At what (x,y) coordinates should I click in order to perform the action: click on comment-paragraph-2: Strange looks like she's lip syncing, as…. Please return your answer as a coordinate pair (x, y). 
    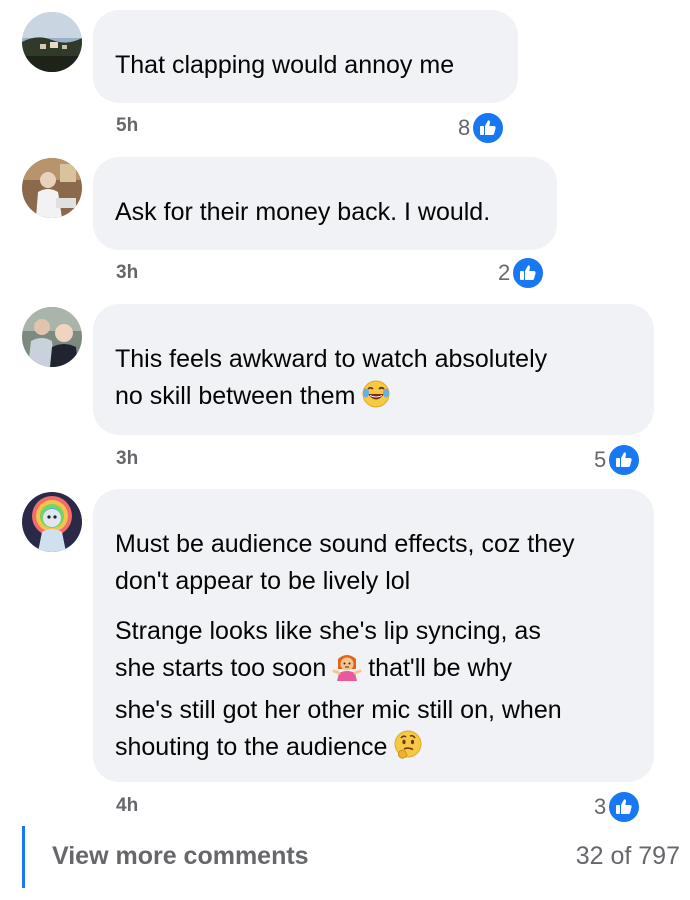
    Looking at the image, I should click on (373, 692).